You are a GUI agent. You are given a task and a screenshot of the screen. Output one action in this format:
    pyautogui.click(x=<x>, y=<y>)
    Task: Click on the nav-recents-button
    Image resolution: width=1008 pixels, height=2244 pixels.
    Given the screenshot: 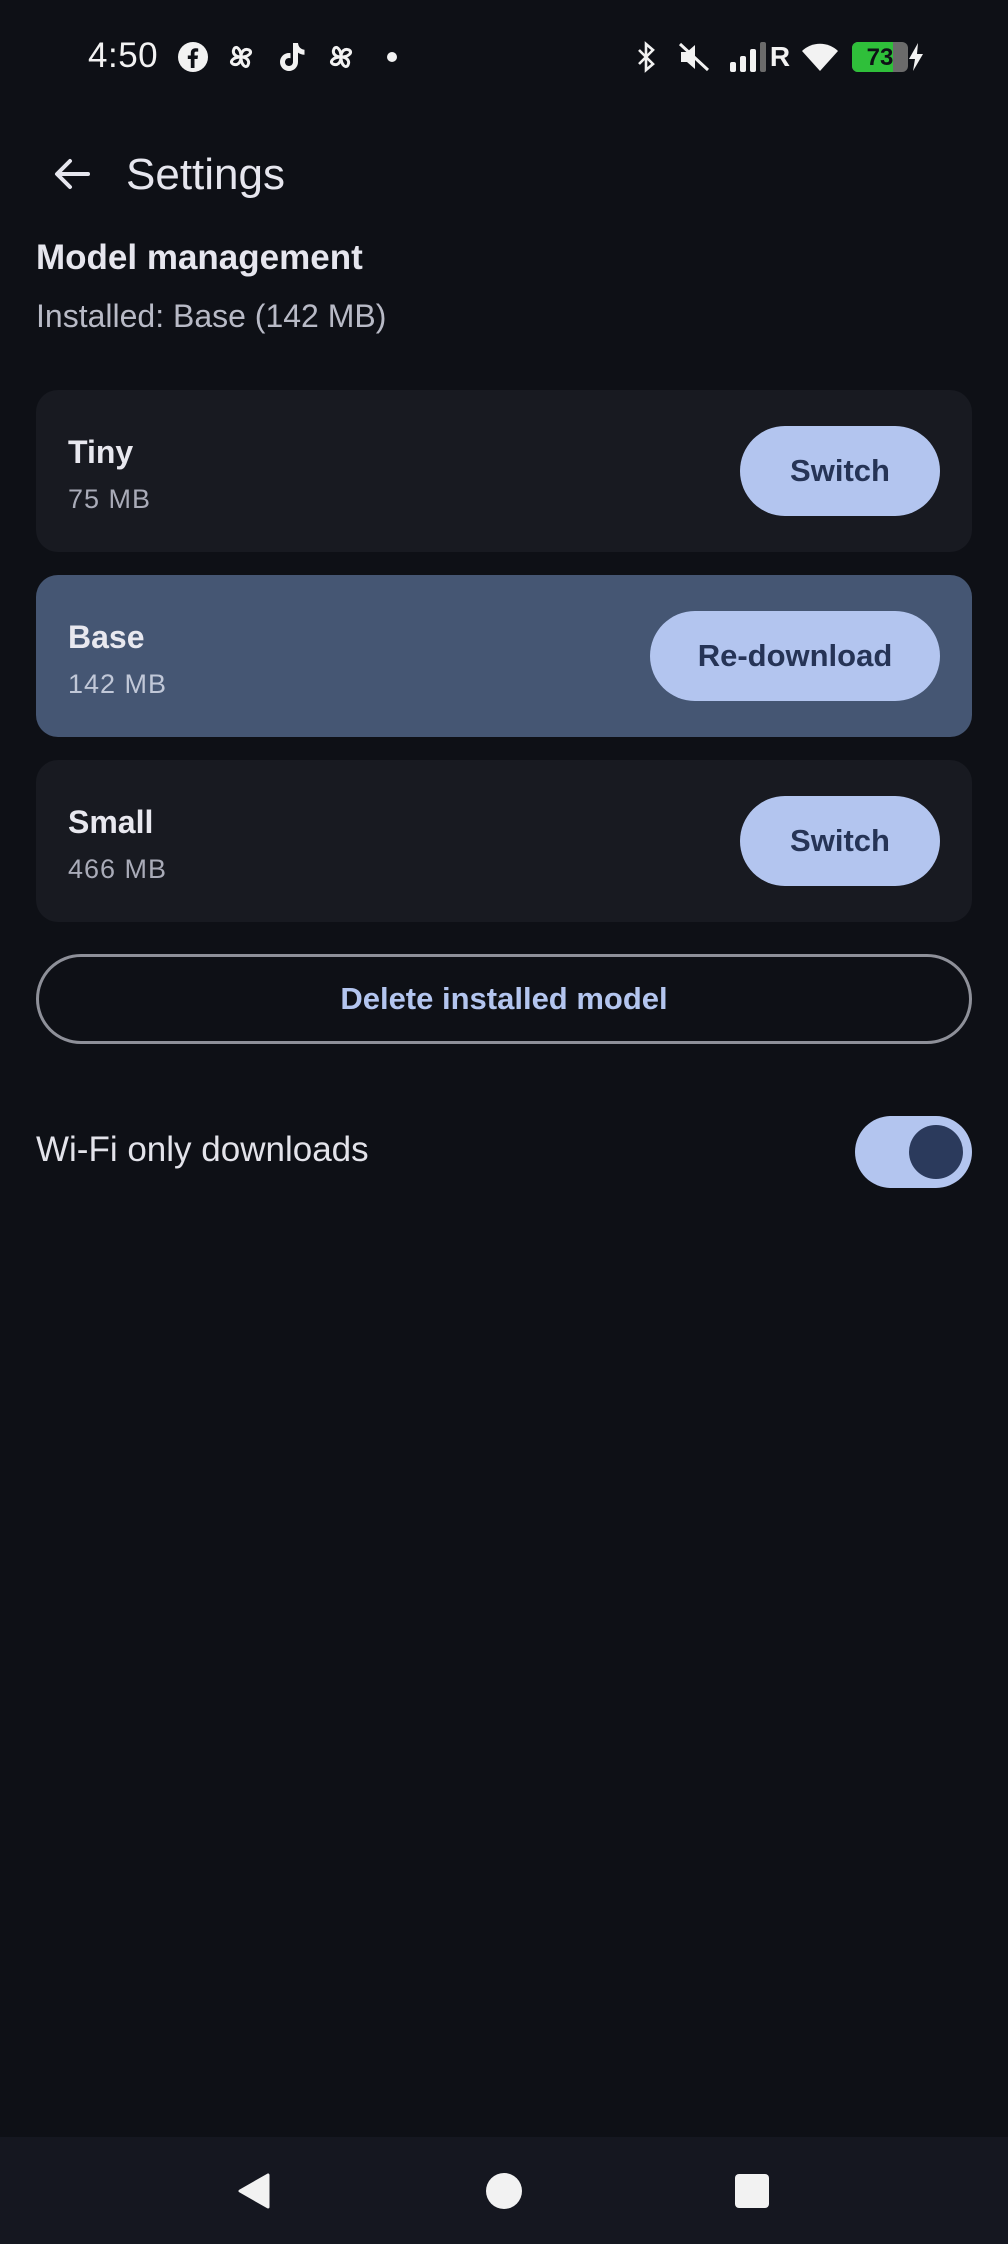 What is the action you would take?
    pyautogui.click(x=752, y=2190)
    